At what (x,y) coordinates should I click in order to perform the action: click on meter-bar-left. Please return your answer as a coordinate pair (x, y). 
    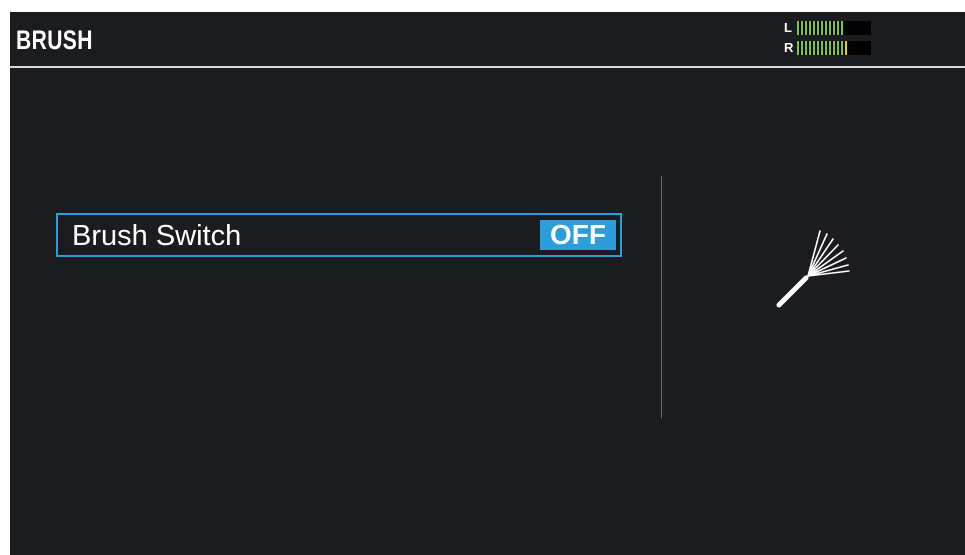
    Looking at the image, I should click on (834, 28).